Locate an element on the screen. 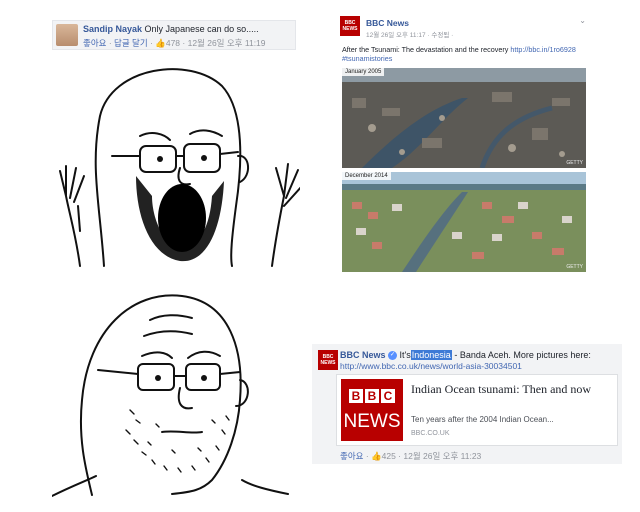 The image size is (640, 512). post-link: http://bbc.in/1ro6928 is located at coordinates (543, 49).